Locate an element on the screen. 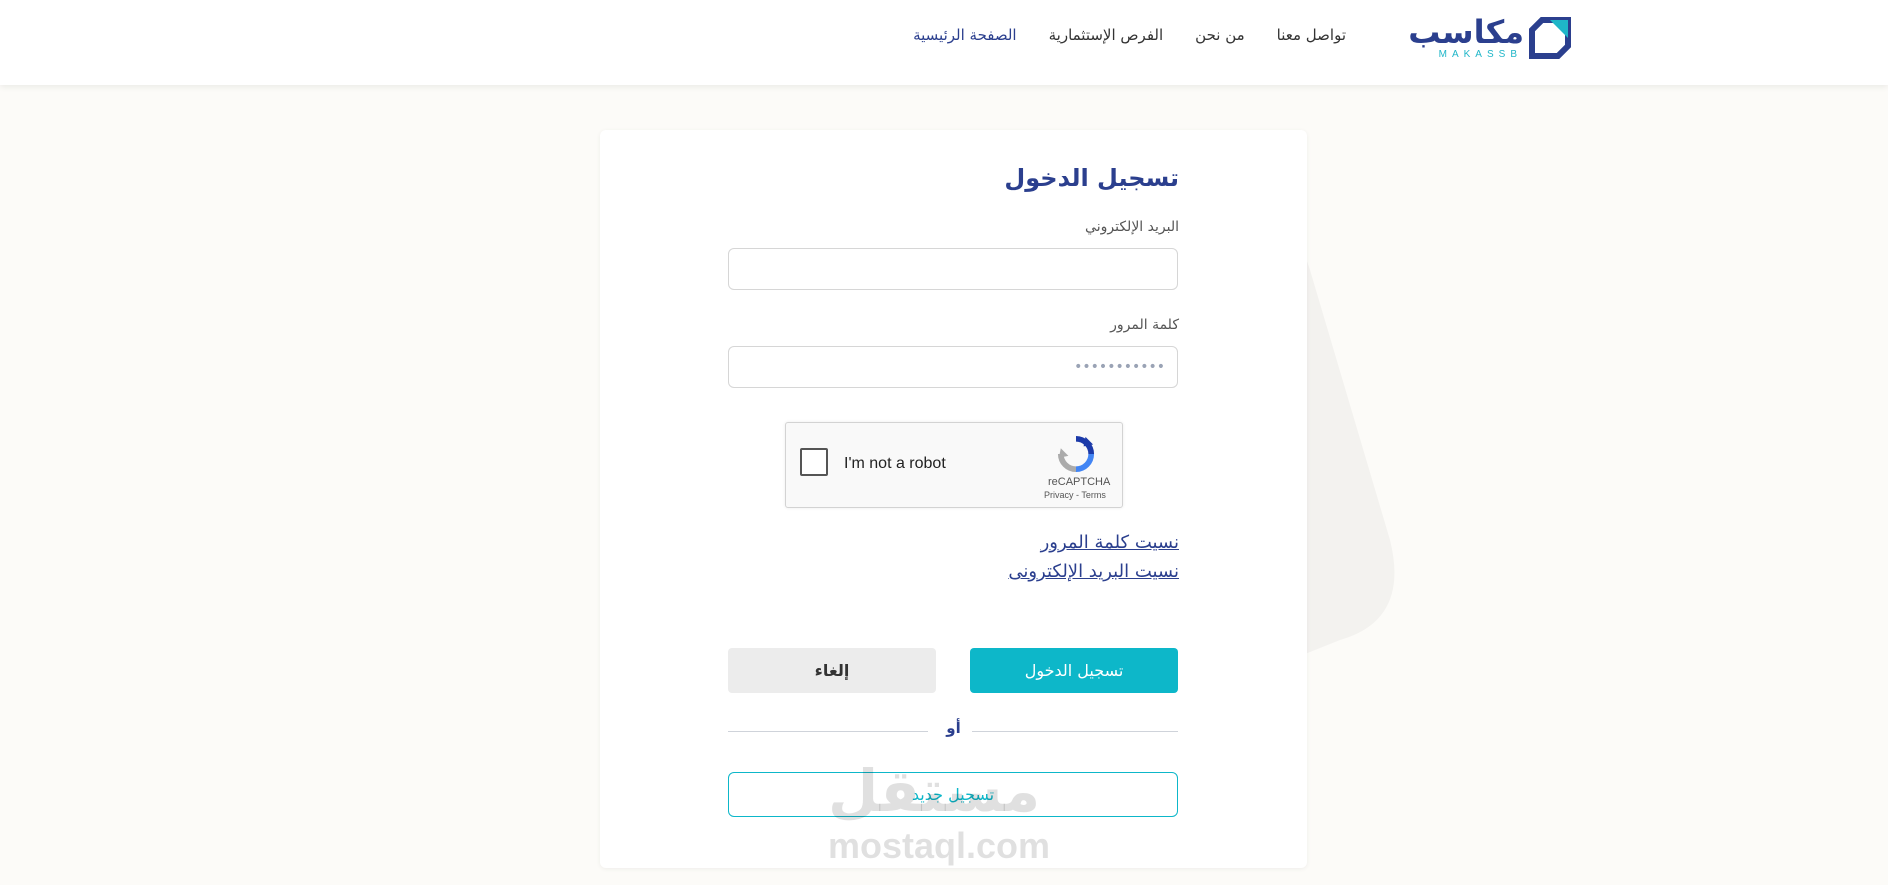 This screenshot has width=1888, height=885. email-field is located at coordinates (953, 269).